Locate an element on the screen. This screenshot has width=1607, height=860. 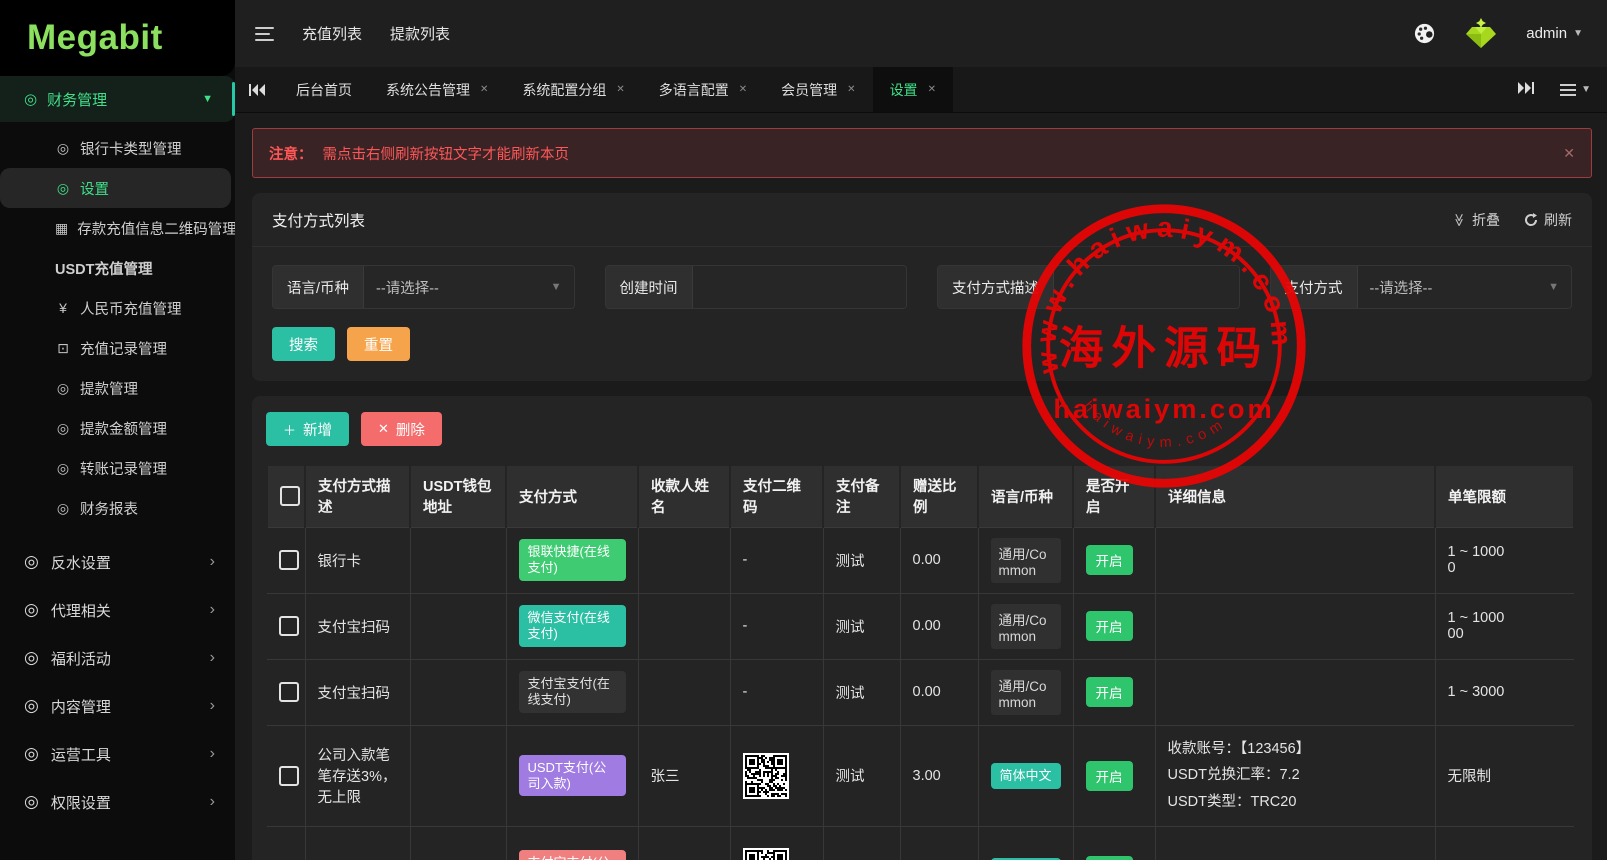
tab-item: 会员管理 ✕ is located at coordinates (818, 89).